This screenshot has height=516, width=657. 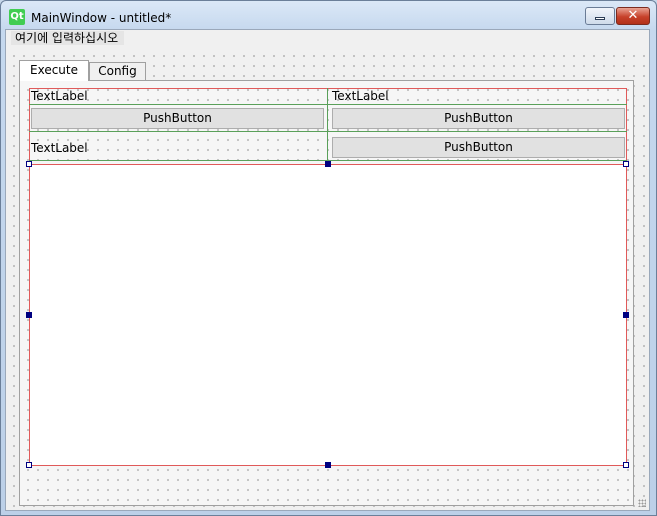 I want to click on resize-handle-bottom-right, so click(x=626, y=465).